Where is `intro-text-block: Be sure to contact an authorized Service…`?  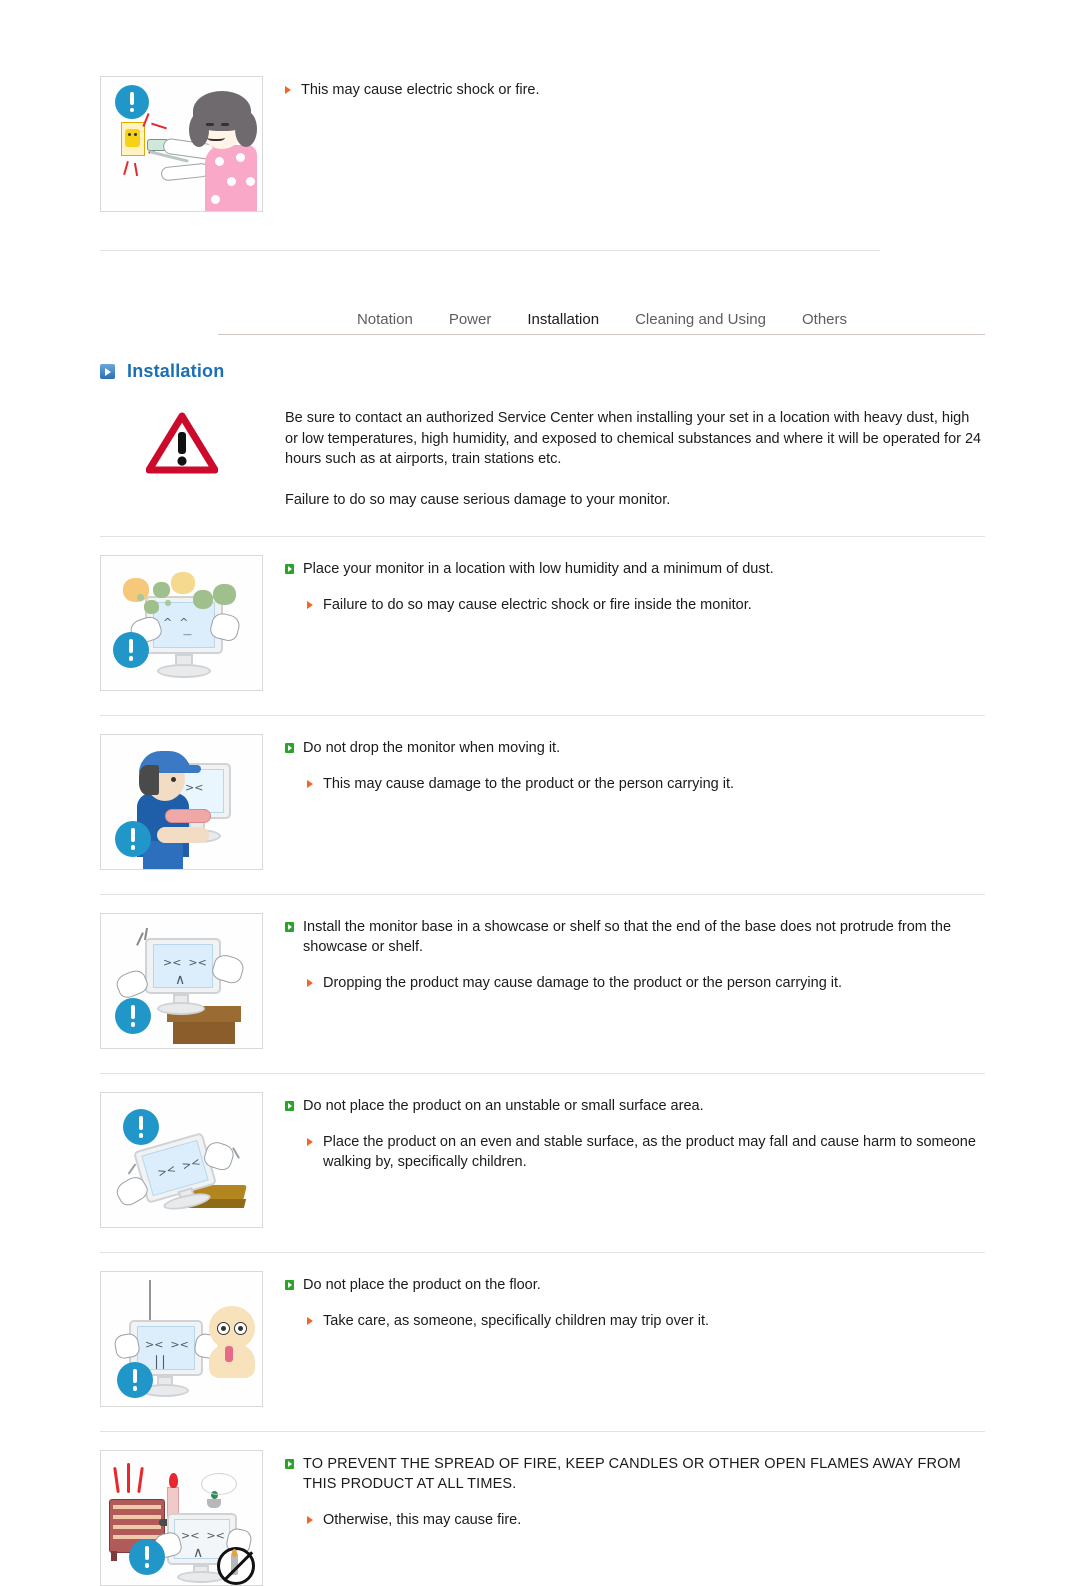
intro-text-block: Be sure to contact an authorized Service… is located at coordinates (635, 458).